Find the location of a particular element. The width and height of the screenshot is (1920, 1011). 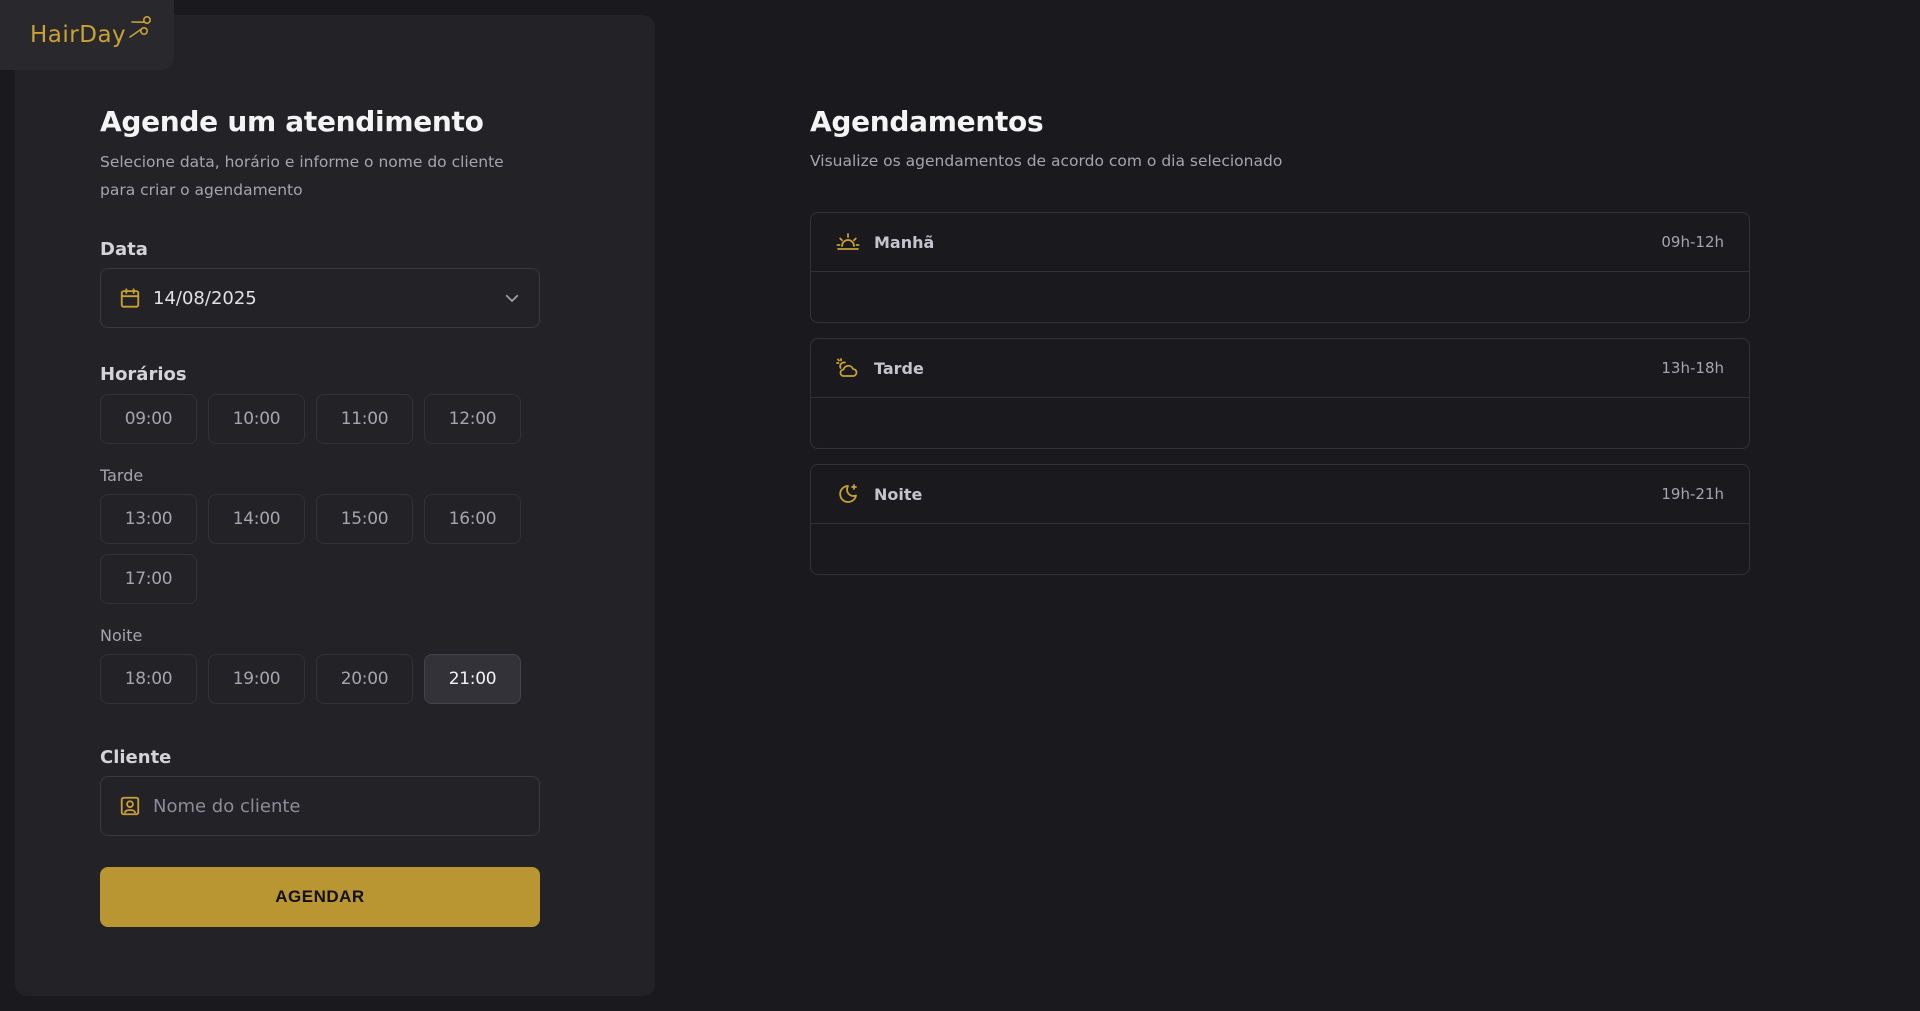

slots-tarde: 13:00 14:00 15:00 16:00 17:00 is located at coordinates (320, 549).